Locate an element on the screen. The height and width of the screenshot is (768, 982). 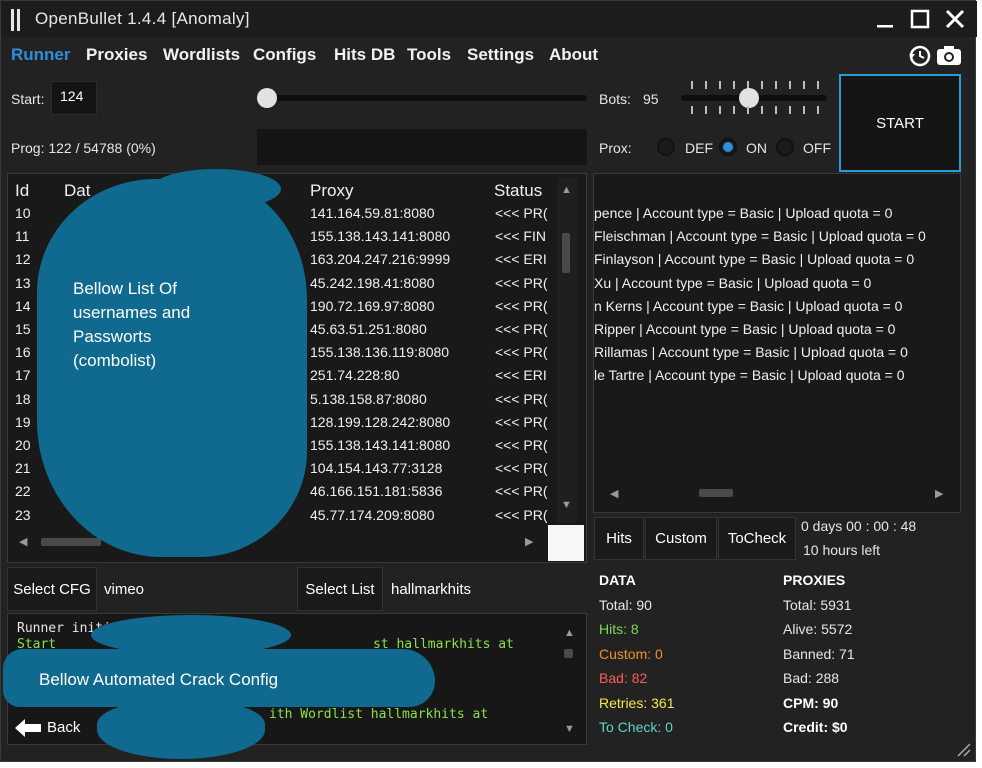
console-scroll-thumb is located at coordinates (568, 653).